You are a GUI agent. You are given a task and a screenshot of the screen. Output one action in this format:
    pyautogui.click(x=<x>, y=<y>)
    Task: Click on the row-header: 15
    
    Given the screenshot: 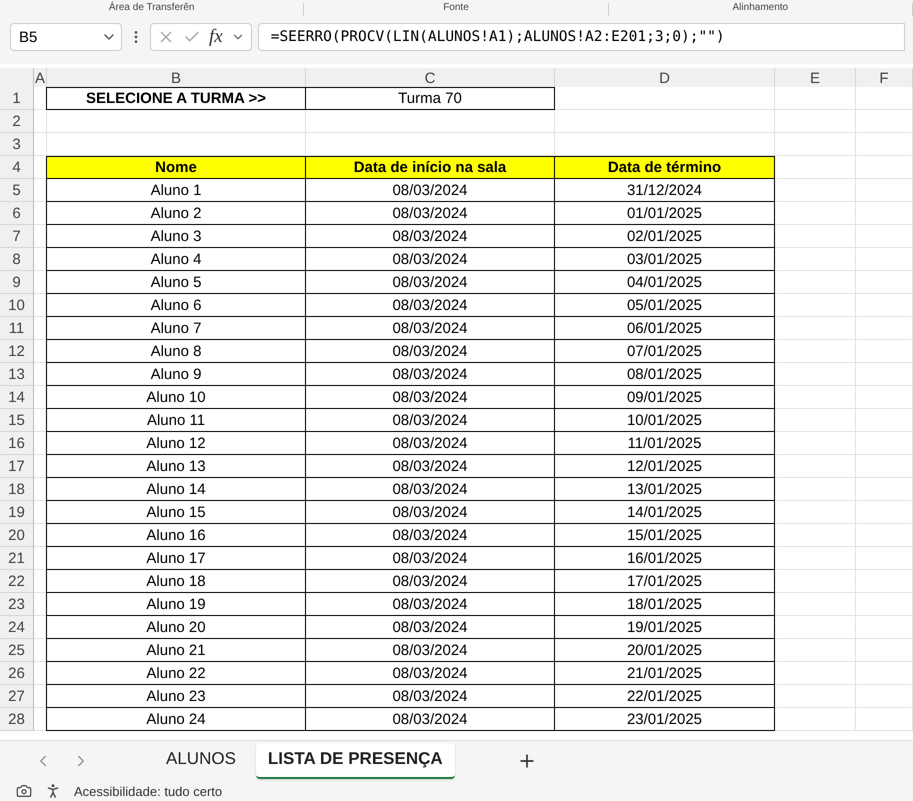 What is the action you would take?
    pyautogui.click(x=17, y=420)
    